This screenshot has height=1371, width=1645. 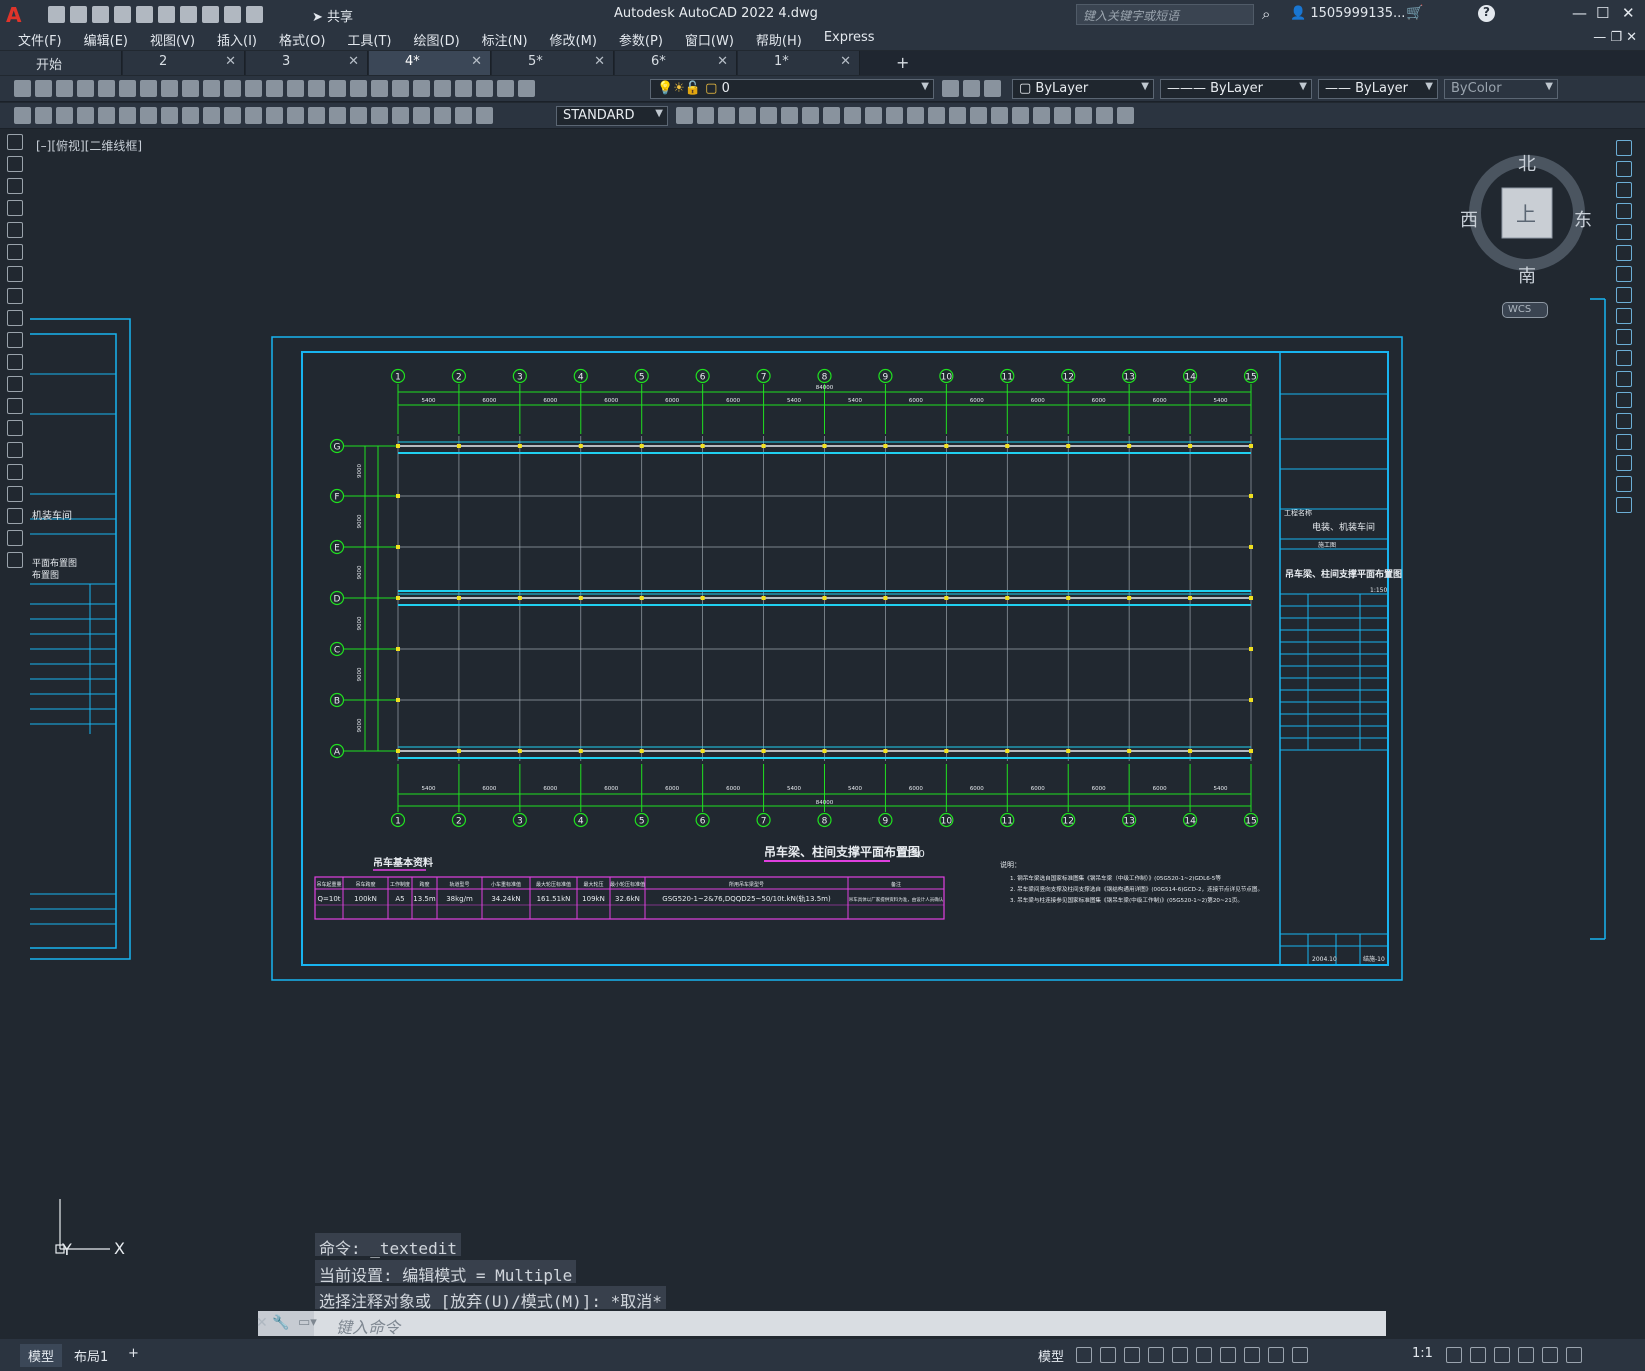 What do you see at coordinates (1236, 89) in the screenshot?
I see `linetype-dropdown: ——— ByLayer ▼` at bounding box center [1236, 89].